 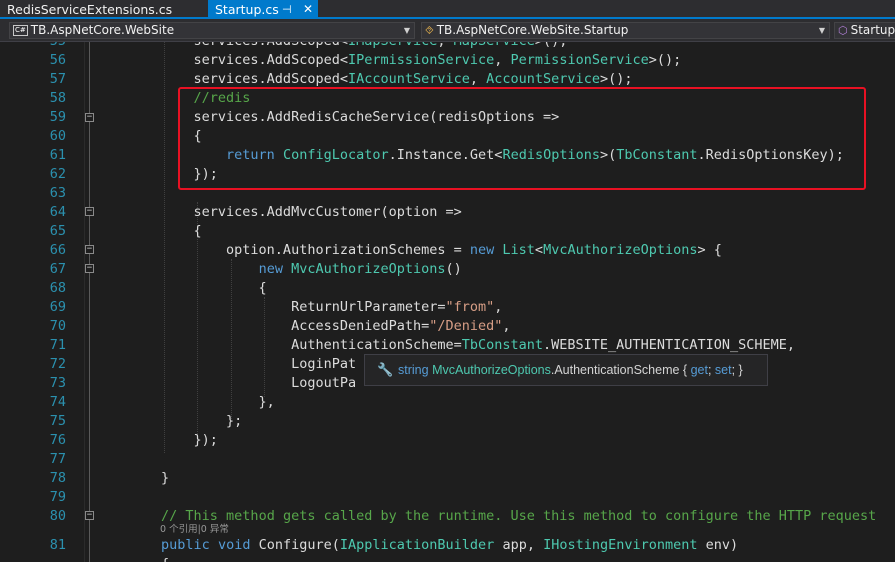 What do you see at coordinates (57, 345) in the screenshot?
I see `line-number: 71` at bounding box center [57, 345].